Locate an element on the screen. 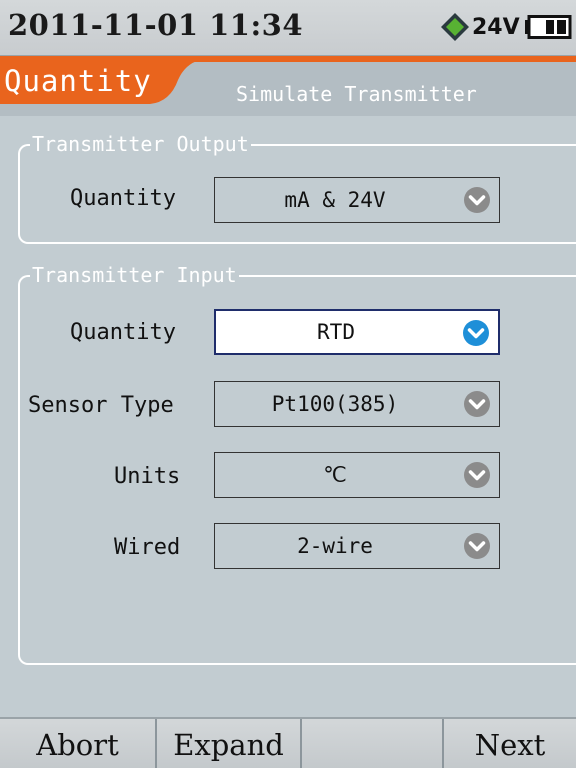 The height and width of the screenshot is (768, 576). select-value: mA & 24V is located at coordinates (335, 200).